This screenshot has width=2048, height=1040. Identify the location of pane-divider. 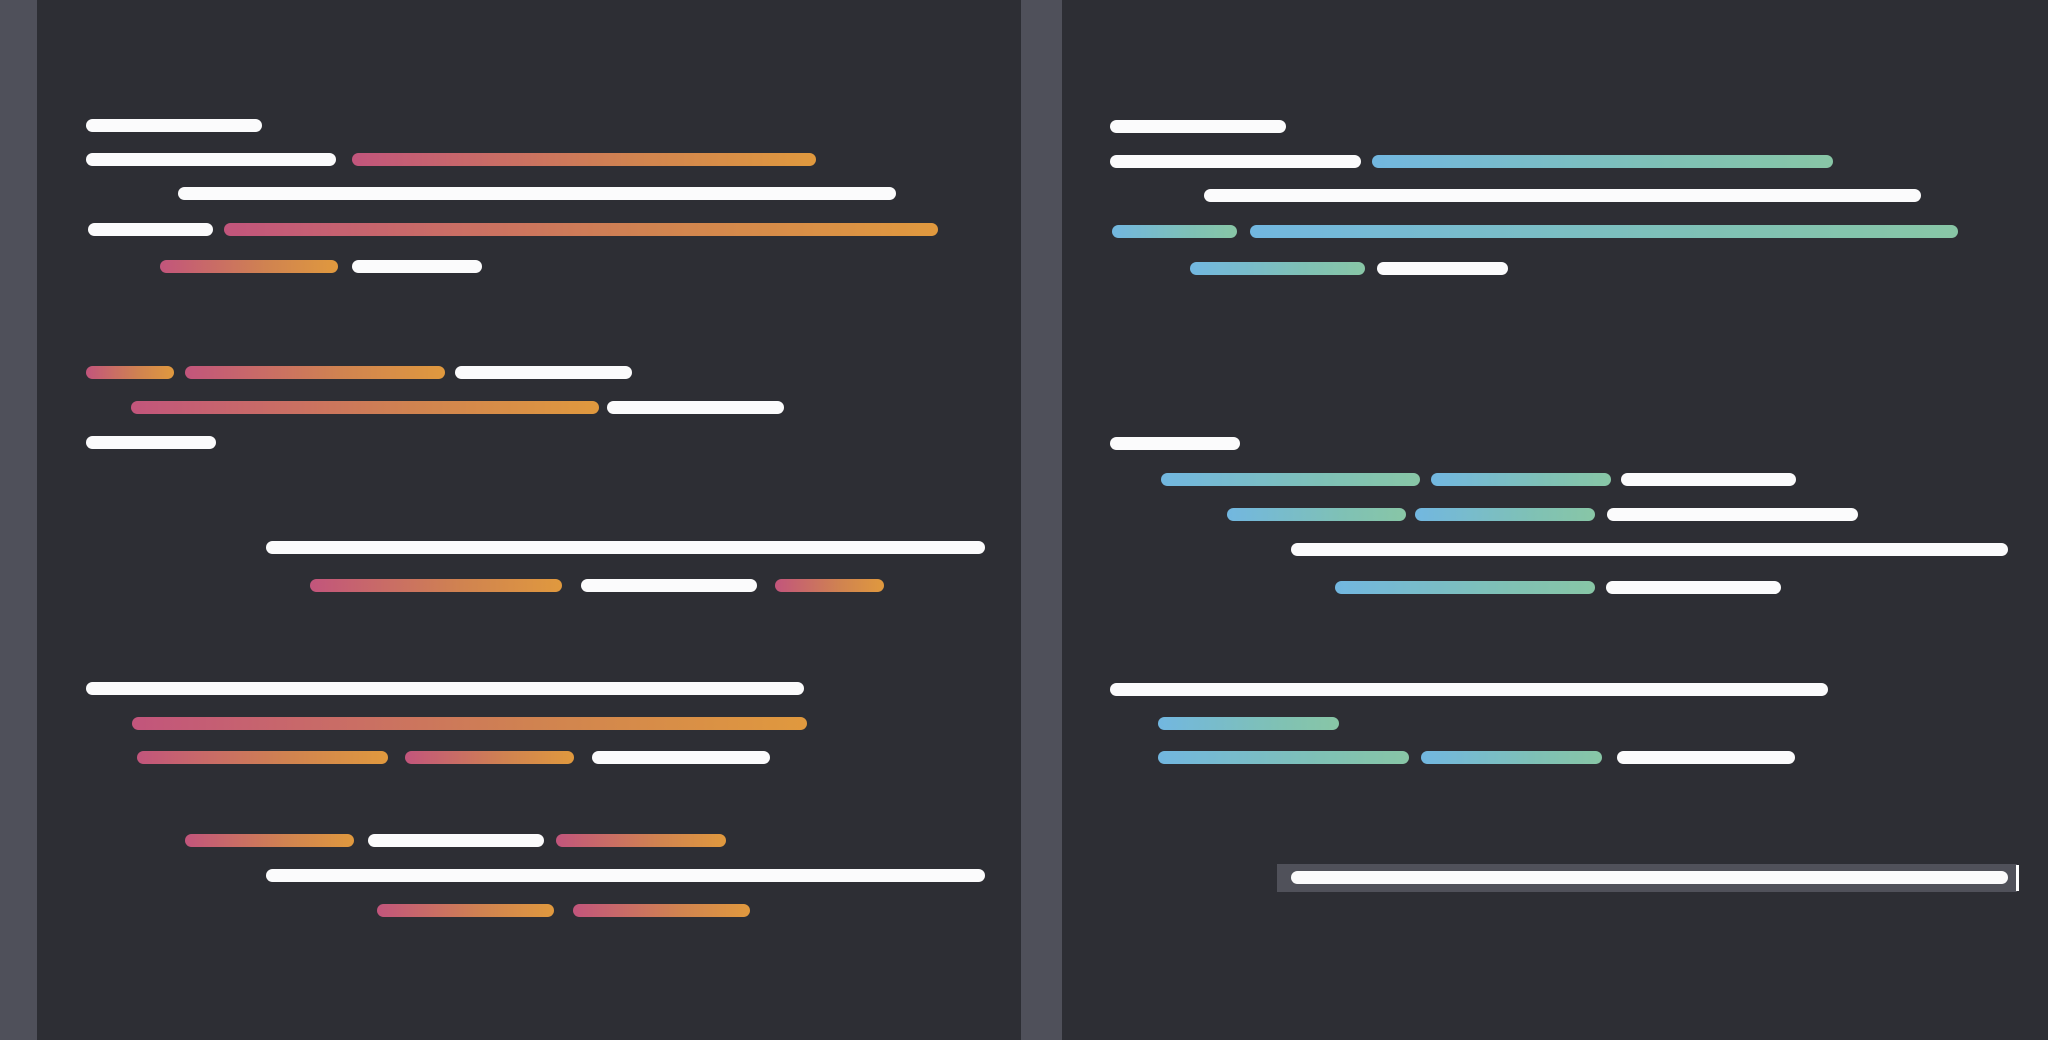
(1041, 520).